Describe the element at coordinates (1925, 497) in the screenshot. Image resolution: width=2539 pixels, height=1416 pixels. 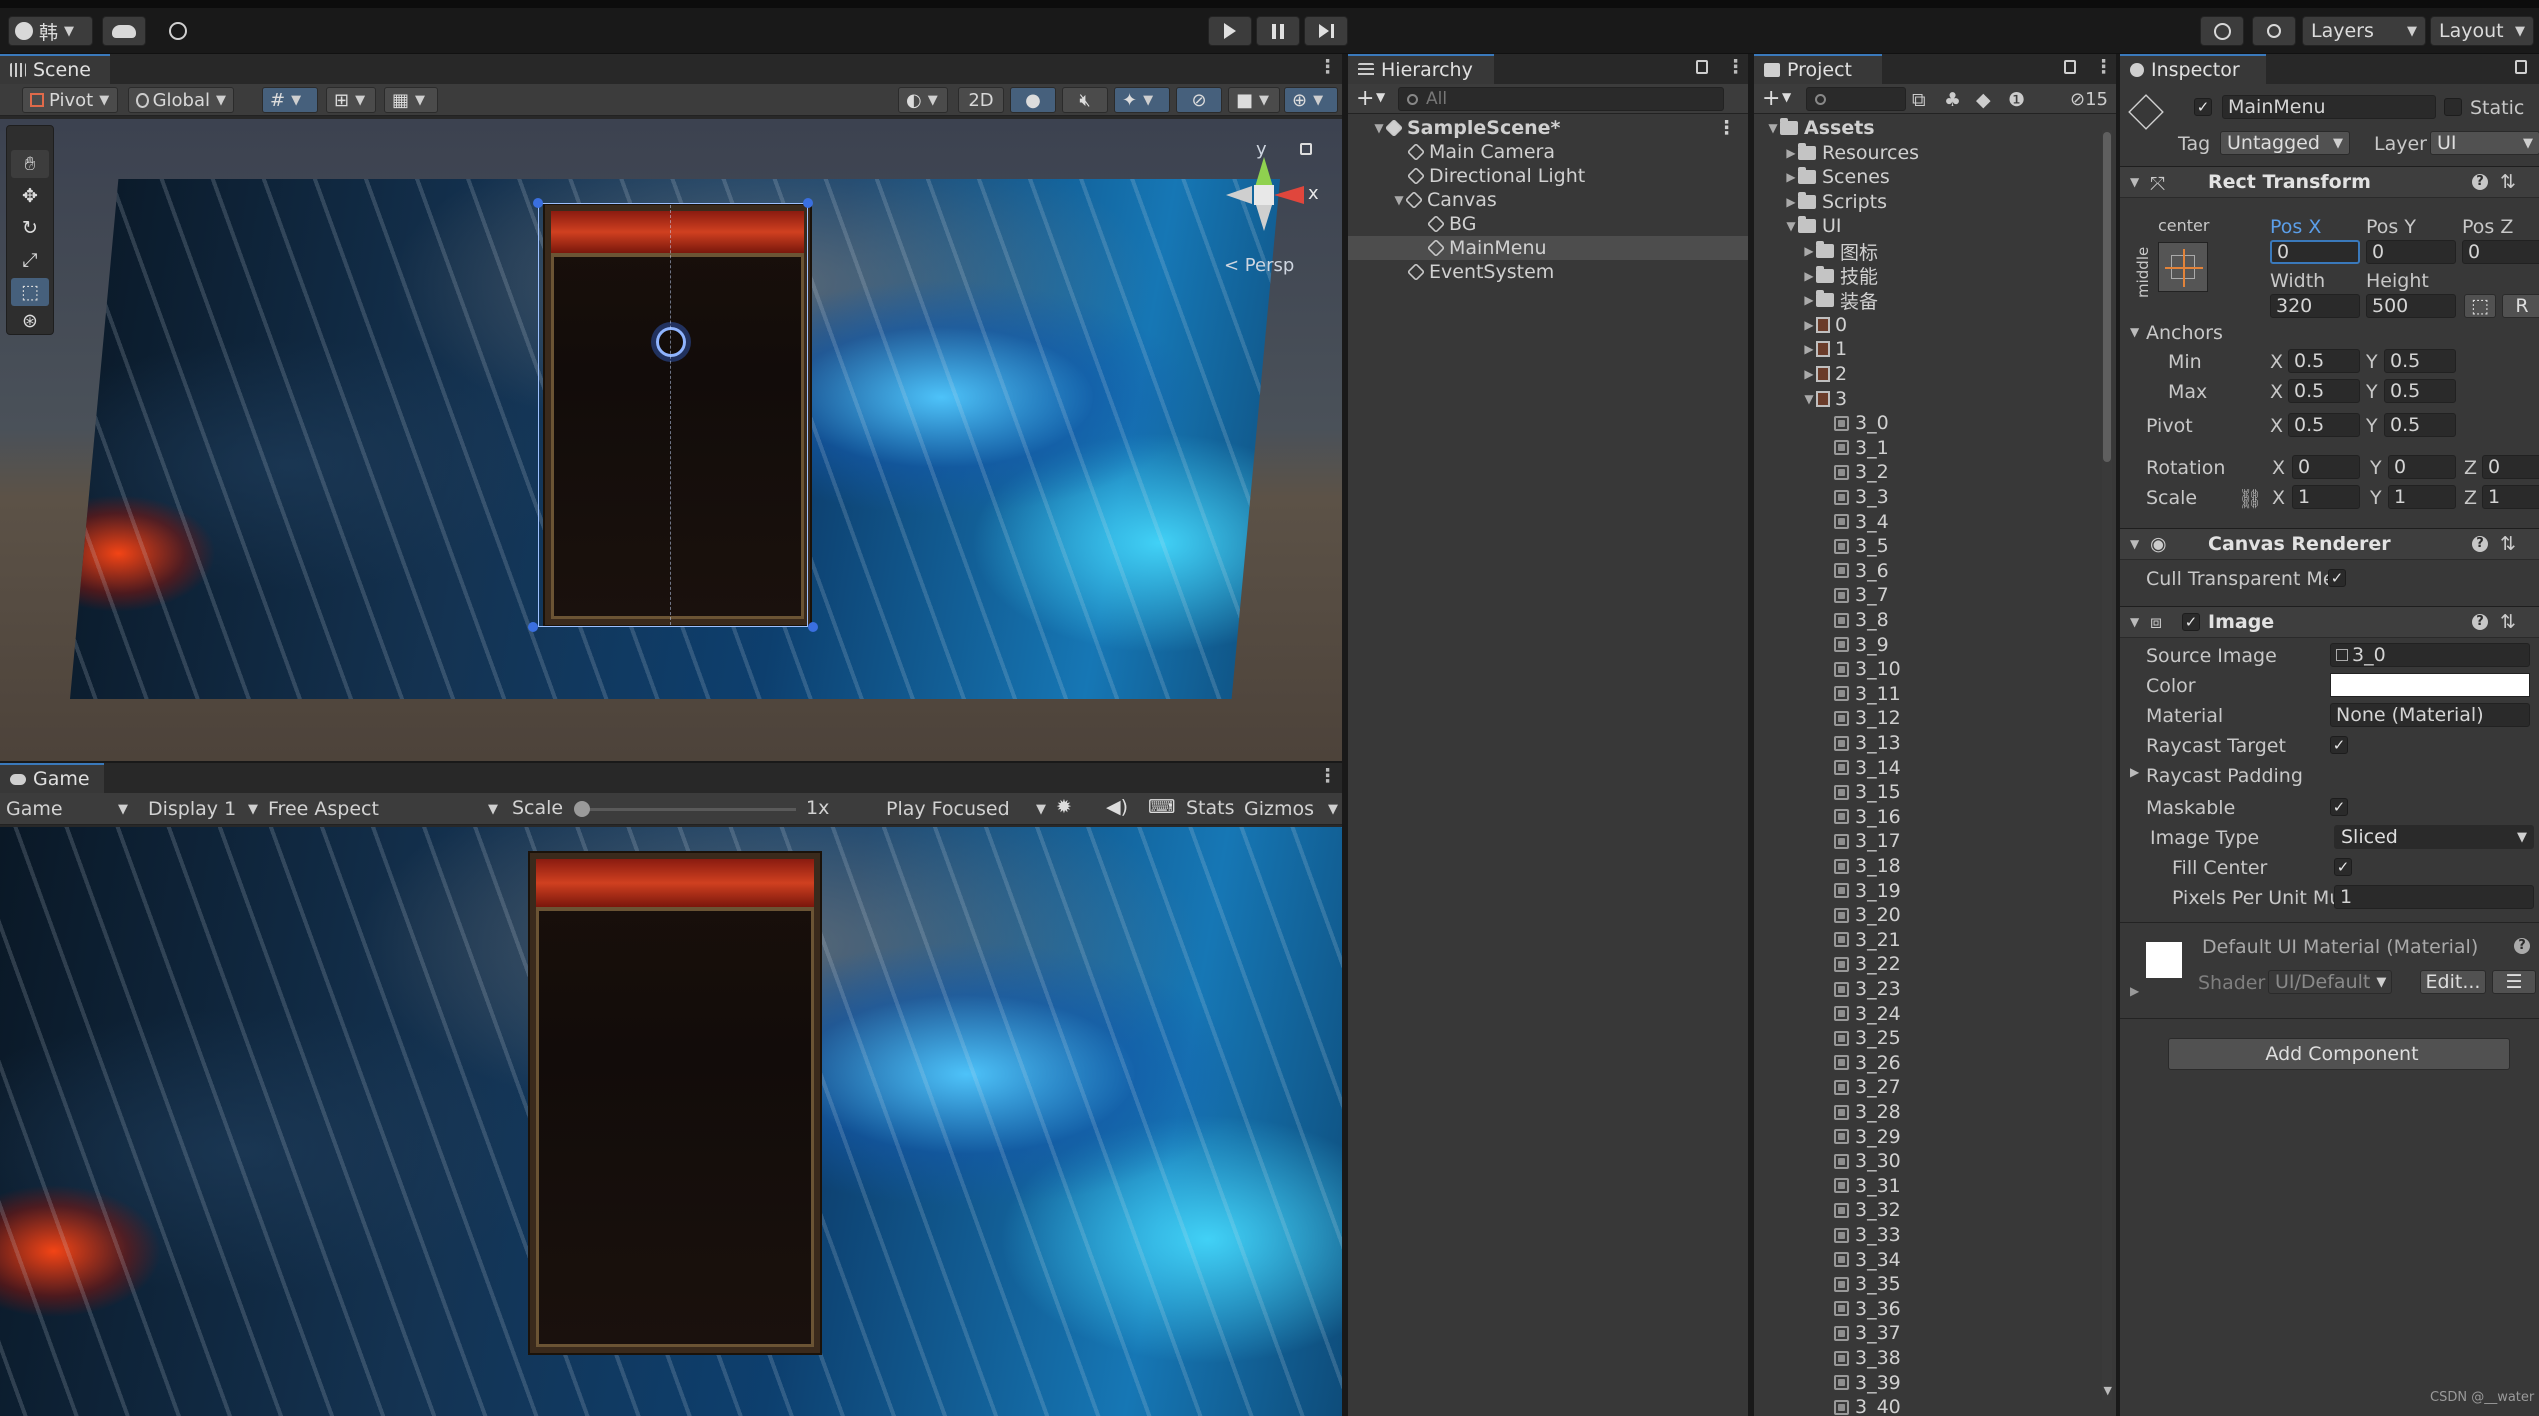
I see `project-sprite: 3_3` at that location.